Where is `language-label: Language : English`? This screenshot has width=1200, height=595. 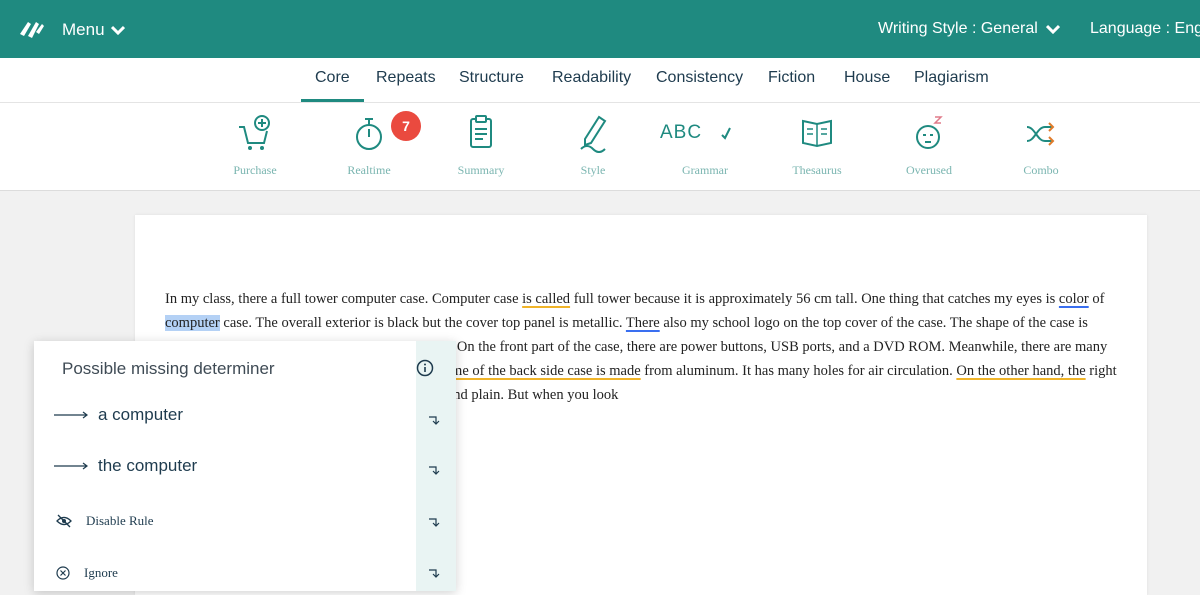
language-label: Language : English is located at coordinates (1145, 28).